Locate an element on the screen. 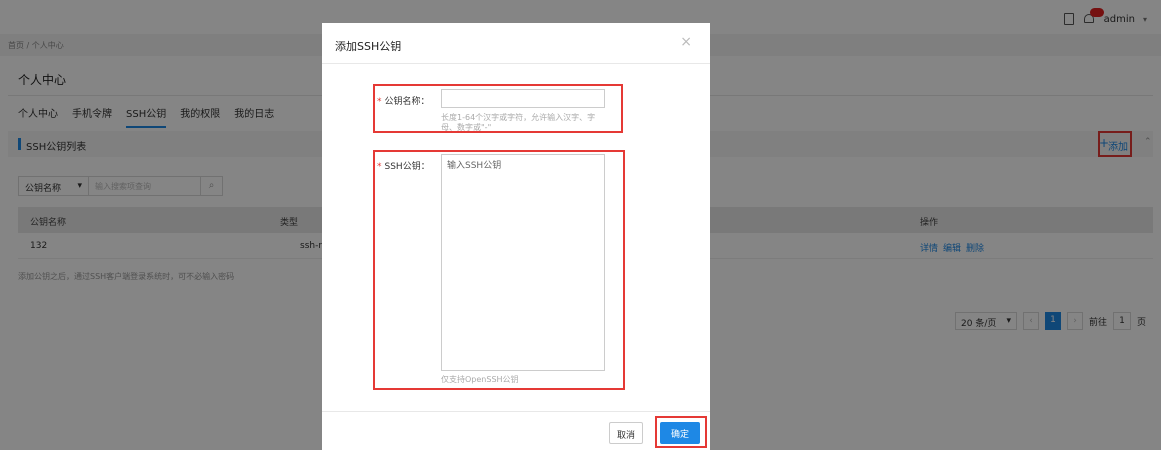 The height and width of the screenshot is (450, 1161). key-name-input is located at coordinates (523, 98).